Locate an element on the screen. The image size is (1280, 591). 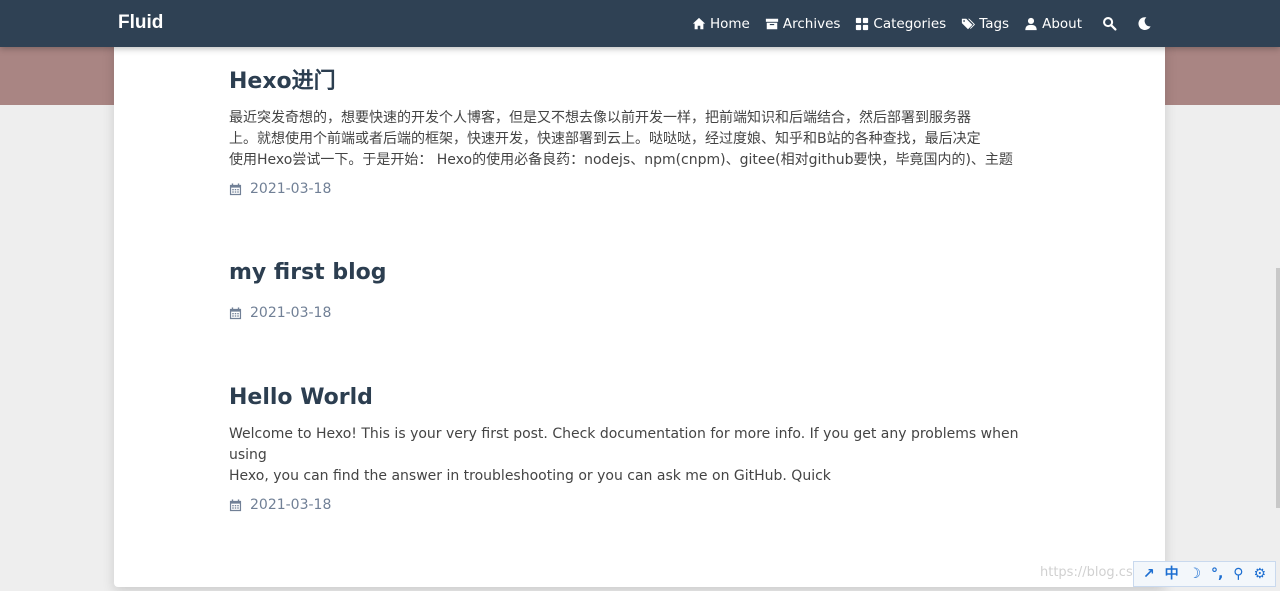
toolbar-expand-icon: ↗ is located at coordinates (1149, 574).